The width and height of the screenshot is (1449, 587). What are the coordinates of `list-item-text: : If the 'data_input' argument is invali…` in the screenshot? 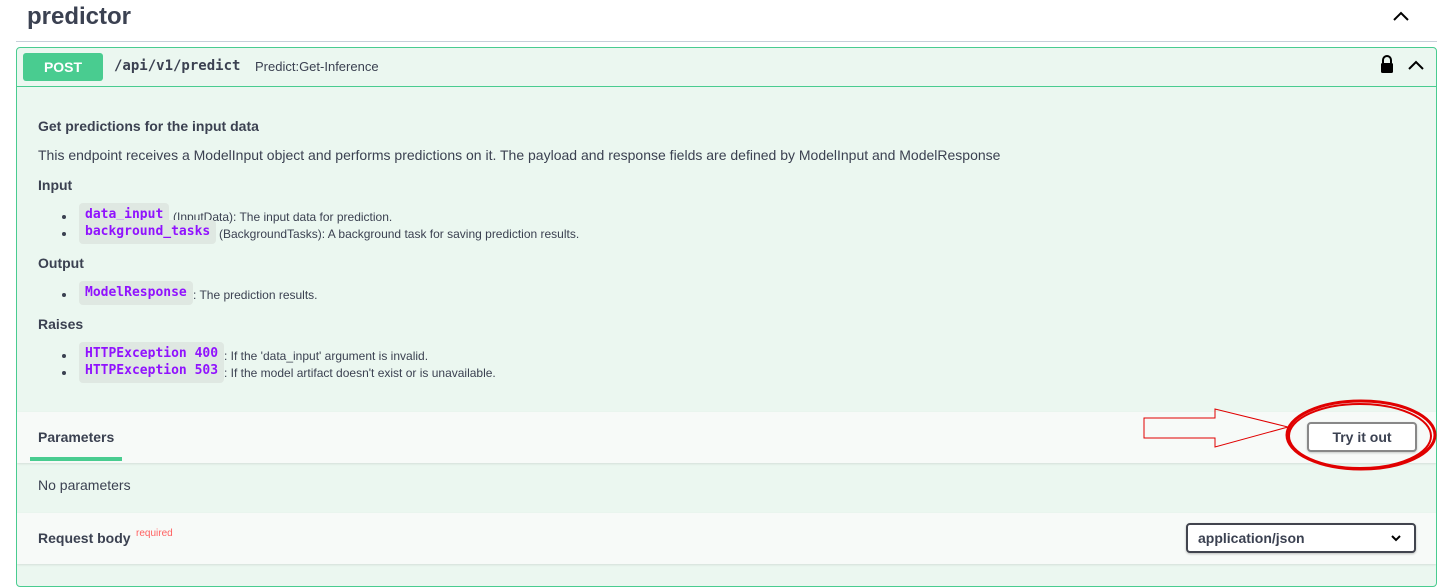 It's located at (326, 356).